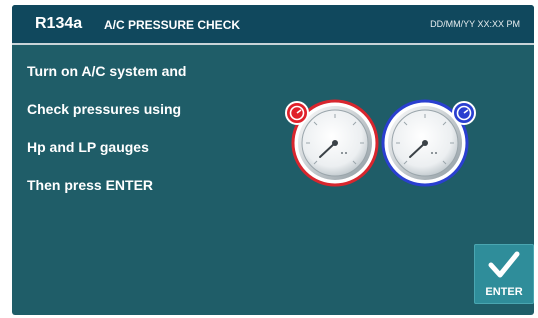  What do you see at coordinates (504, 264) in the screenshot?
I see `check-icon` at bounding box center [504, 264].